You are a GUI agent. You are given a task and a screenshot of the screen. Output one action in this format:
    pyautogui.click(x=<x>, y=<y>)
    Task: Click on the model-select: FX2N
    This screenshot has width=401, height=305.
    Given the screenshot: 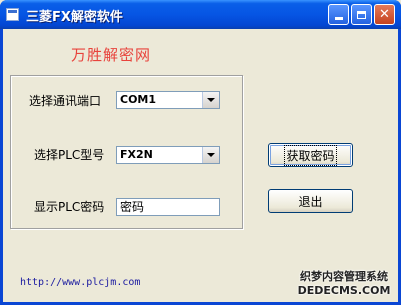 What is the action you would take?
    pyautogui.click(x=168, y=155)
    